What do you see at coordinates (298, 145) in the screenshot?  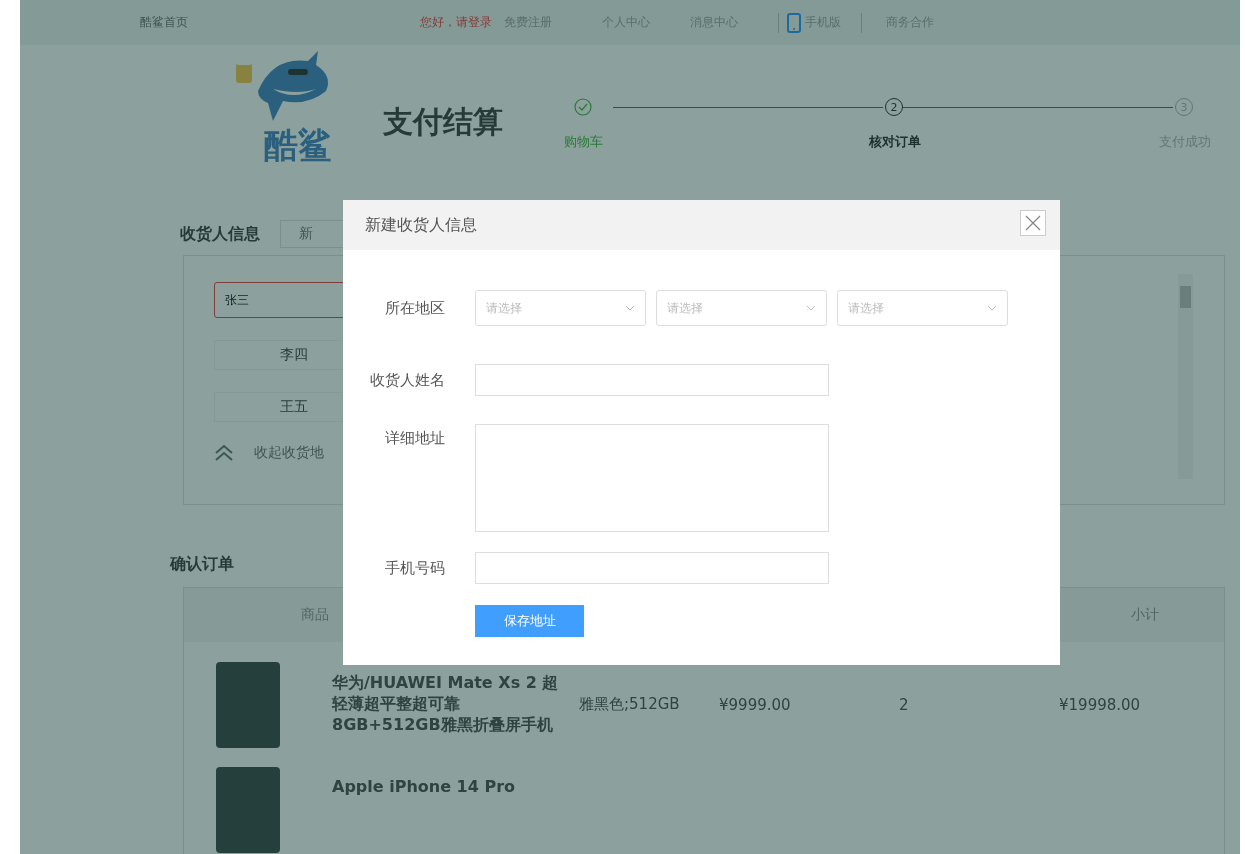 I see `logo-text: 酷鲨` at bounding box center [298, 145].